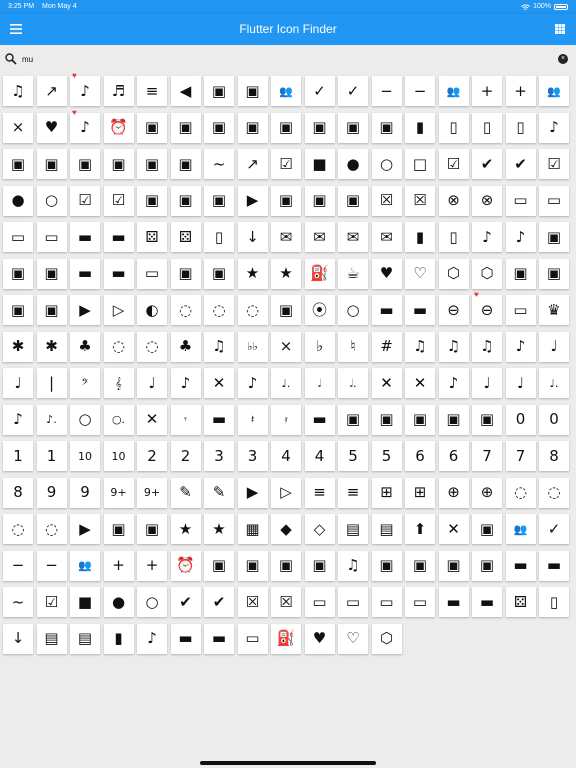 The width and height of the screenshot is (576, 768). I want to click on grid-view-button, so click(560, 29).